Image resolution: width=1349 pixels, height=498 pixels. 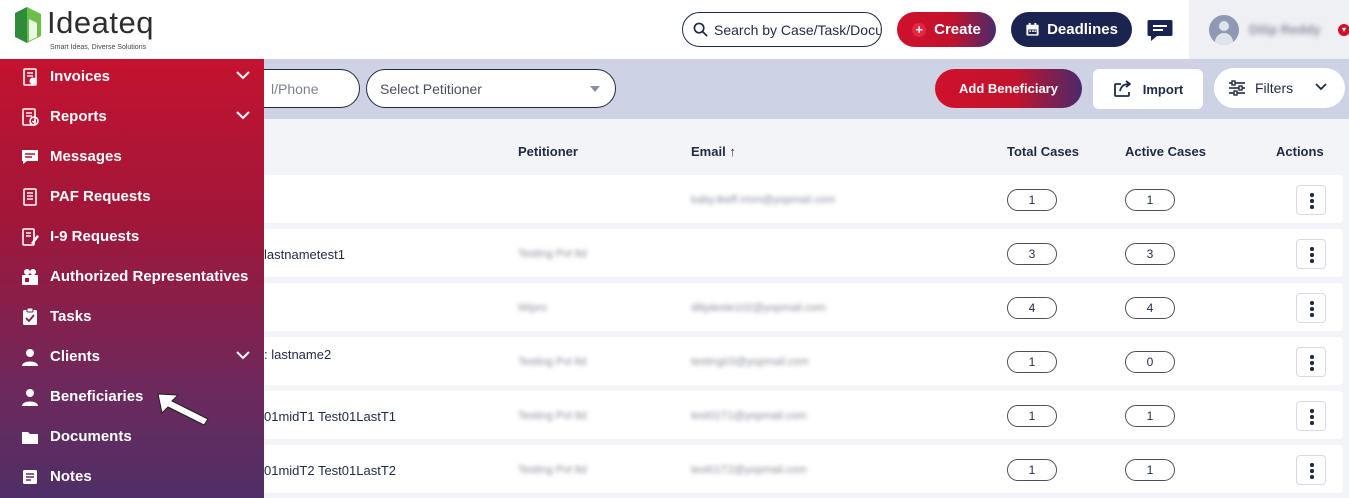 I want to click on tasks-icon, so click(x=30, y=316).